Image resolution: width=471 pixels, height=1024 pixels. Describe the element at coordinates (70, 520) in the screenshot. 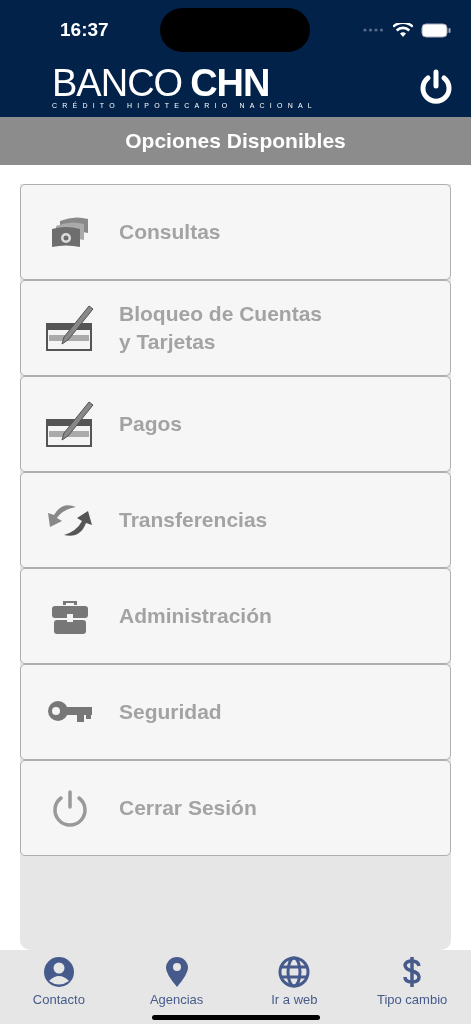

I see `arrows-icon` at that location.